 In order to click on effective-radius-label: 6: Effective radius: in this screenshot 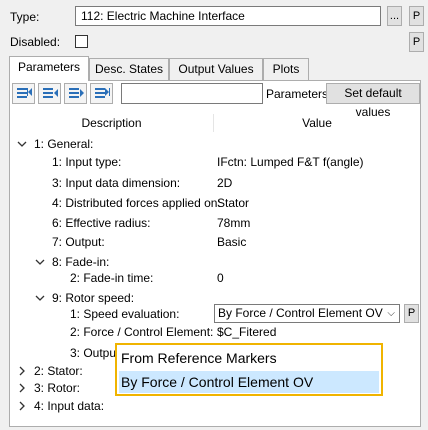, I will do `click(101, 223)`.